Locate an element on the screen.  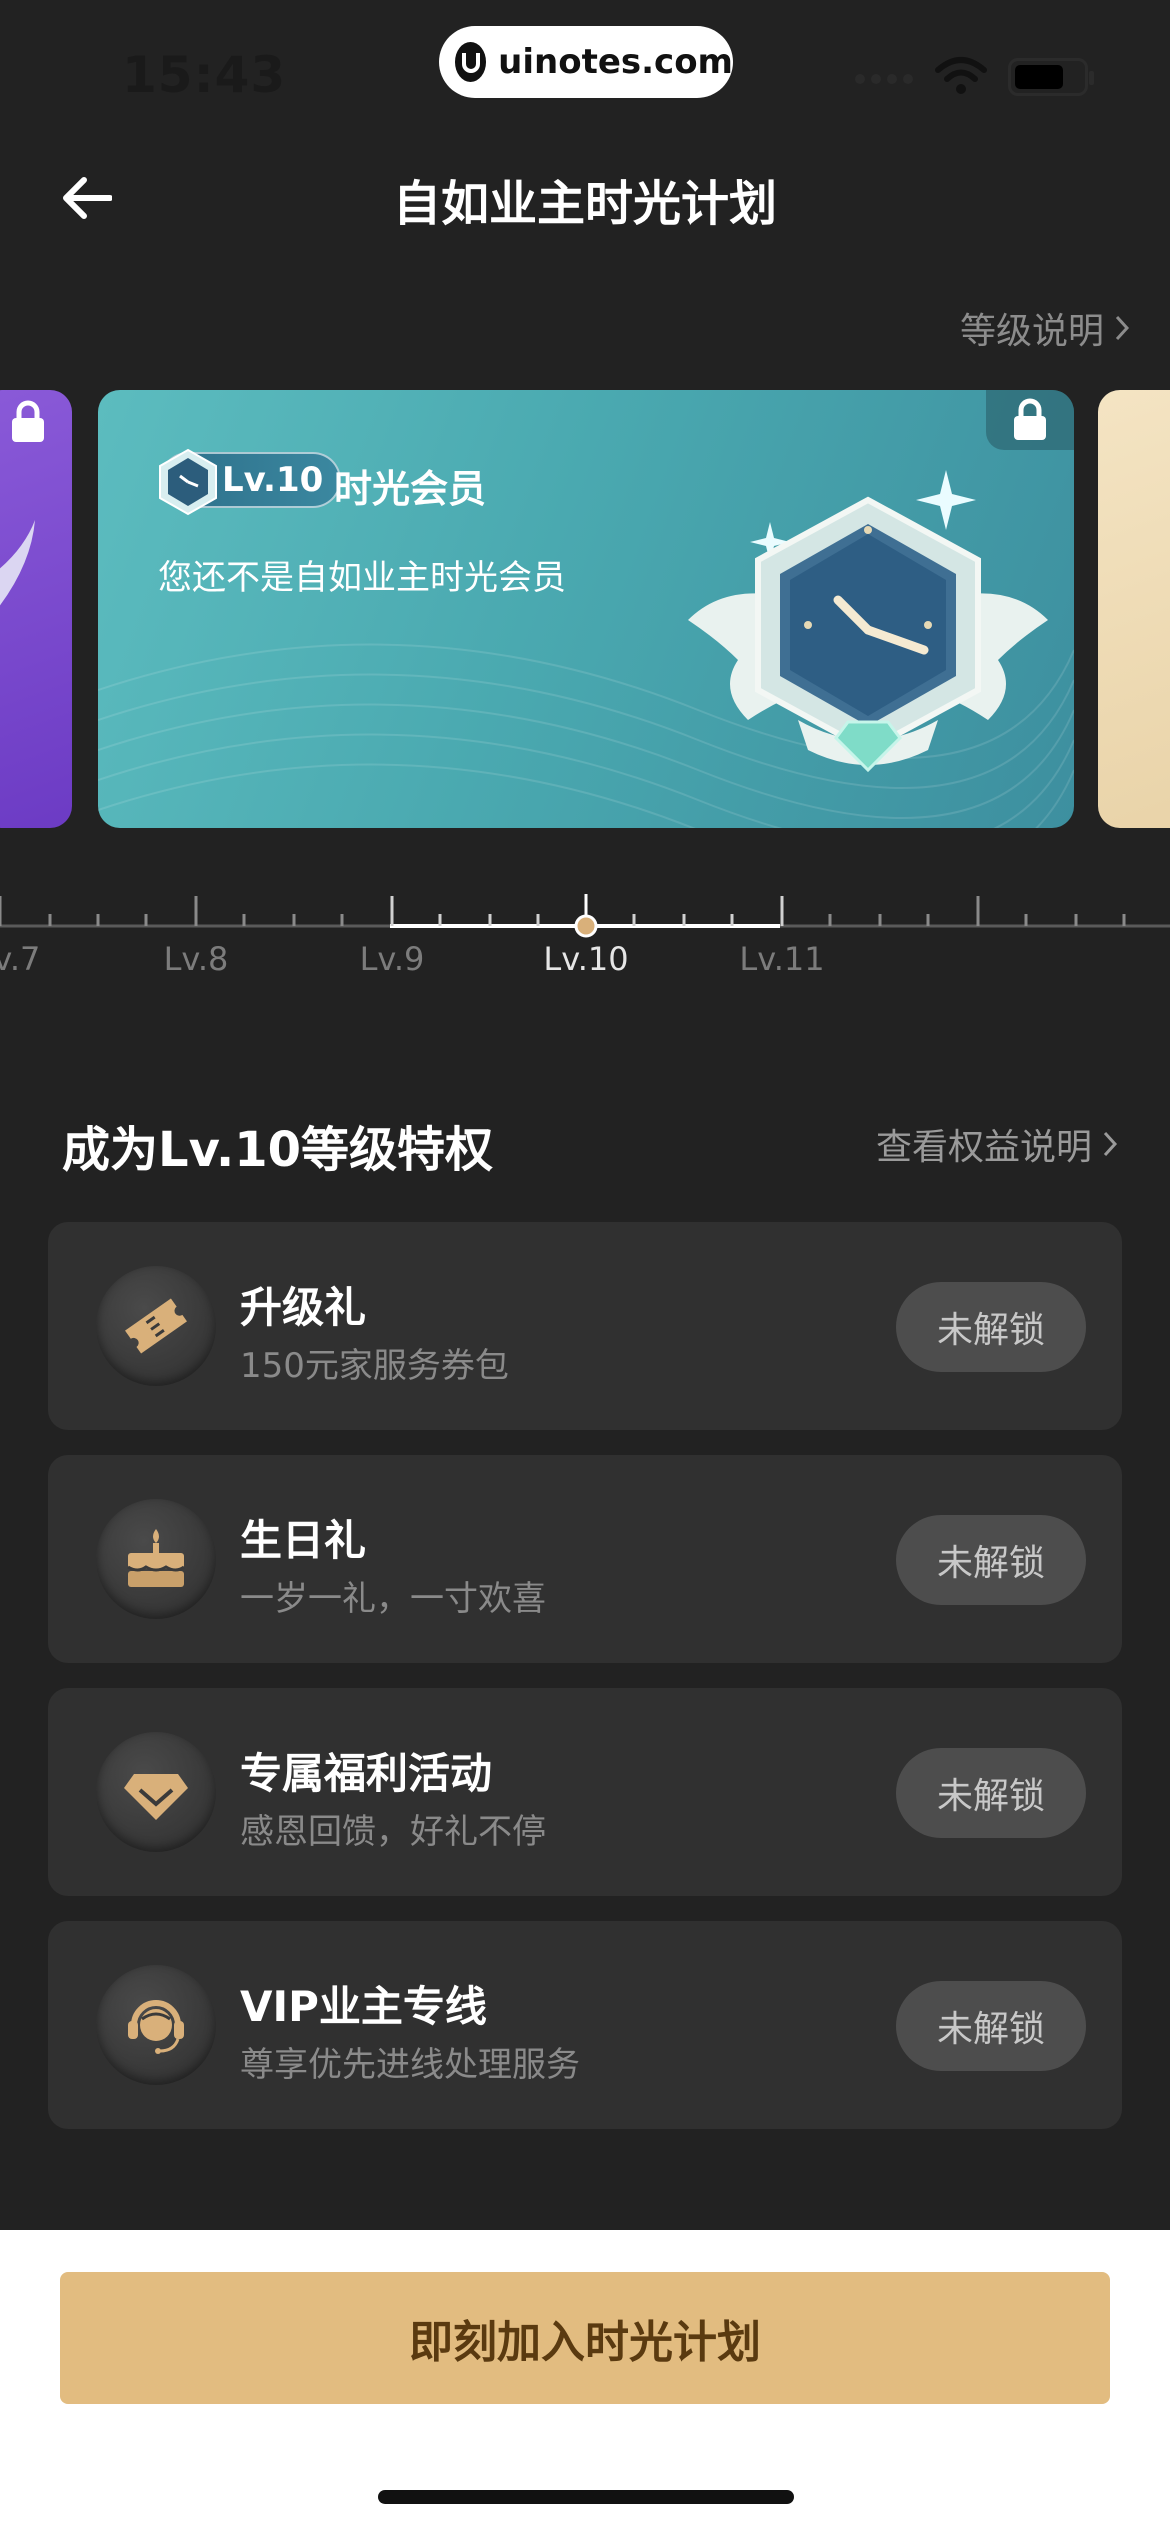
privilege-upgrade-gift: 升级礼 150元家服务券包 未解锁 is located at coordinates (585, 1326).